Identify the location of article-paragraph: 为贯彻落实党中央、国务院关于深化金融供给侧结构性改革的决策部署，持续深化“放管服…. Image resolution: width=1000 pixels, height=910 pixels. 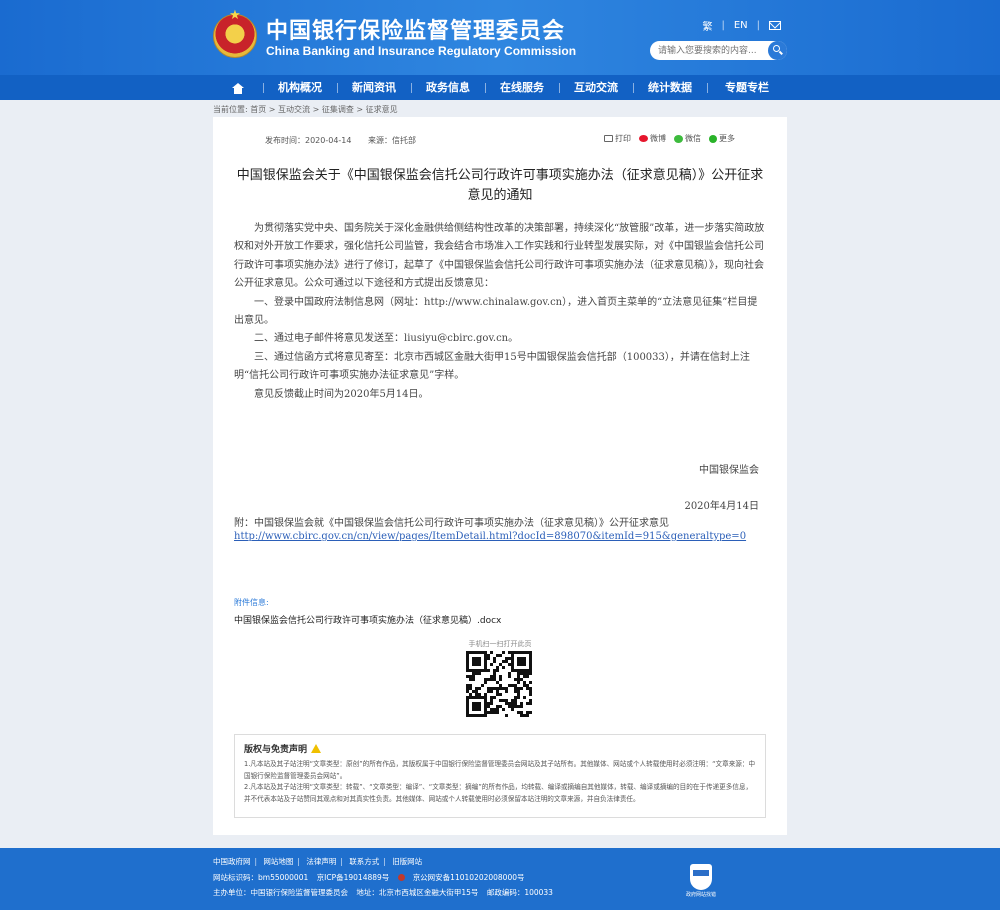
(499, 256).